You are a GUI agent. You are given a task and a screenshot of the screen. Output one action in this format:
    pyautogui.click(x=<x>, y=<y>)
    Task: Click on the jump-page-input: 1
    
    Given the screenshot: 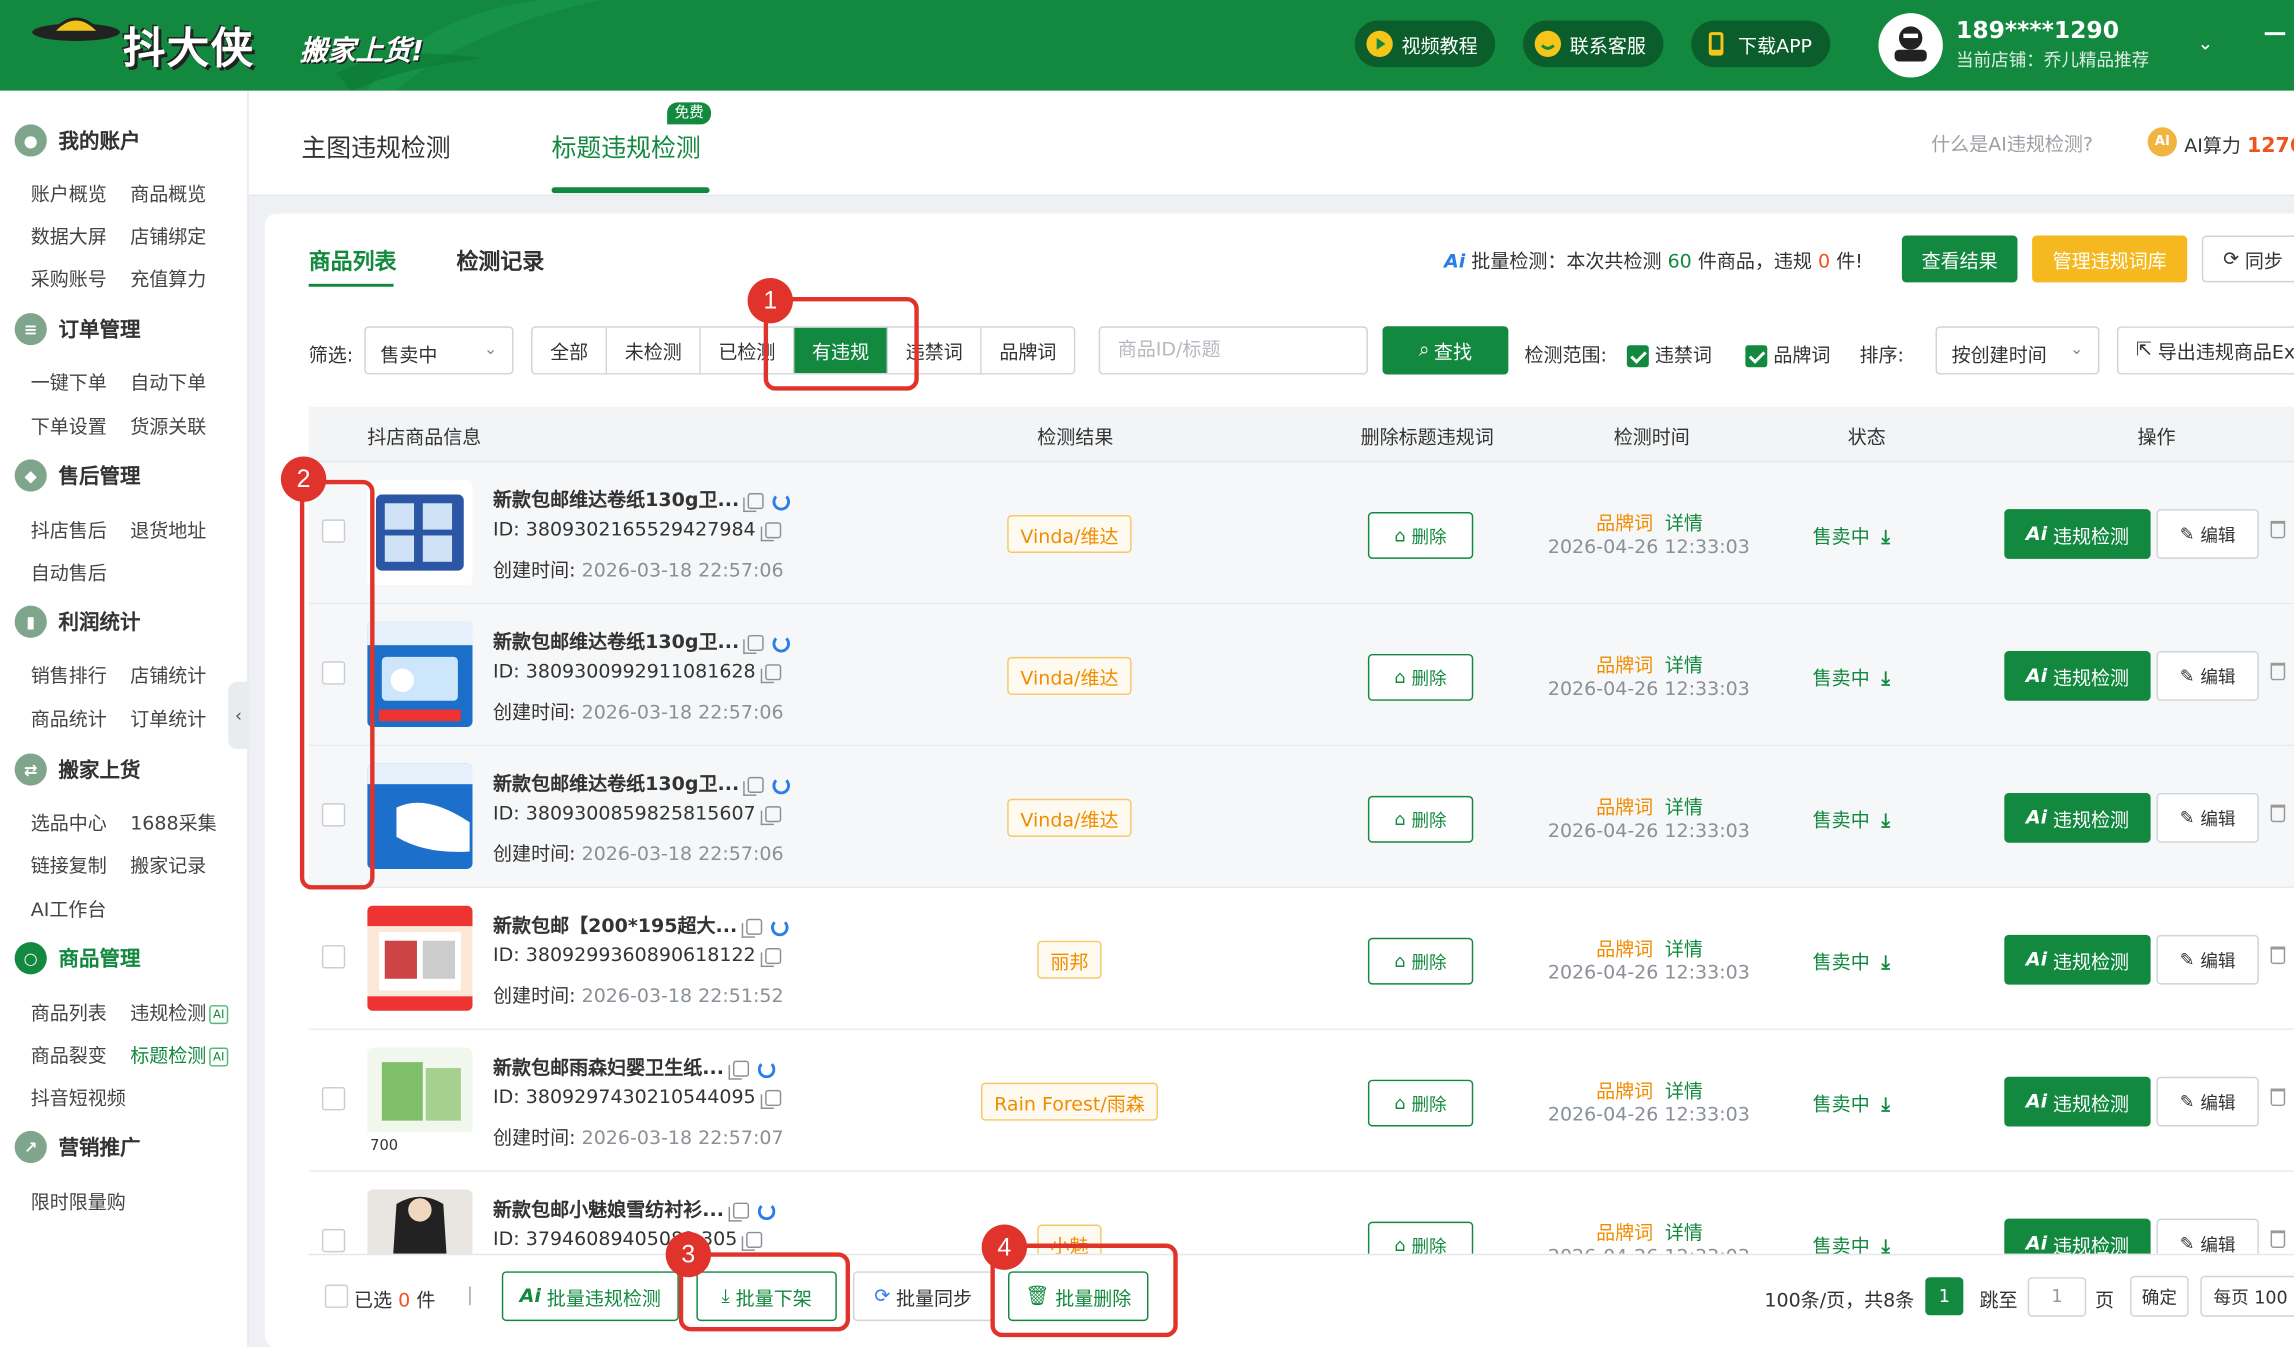 What is the action you would take?
    pyautogui.click(x=2057, y=1297)
    